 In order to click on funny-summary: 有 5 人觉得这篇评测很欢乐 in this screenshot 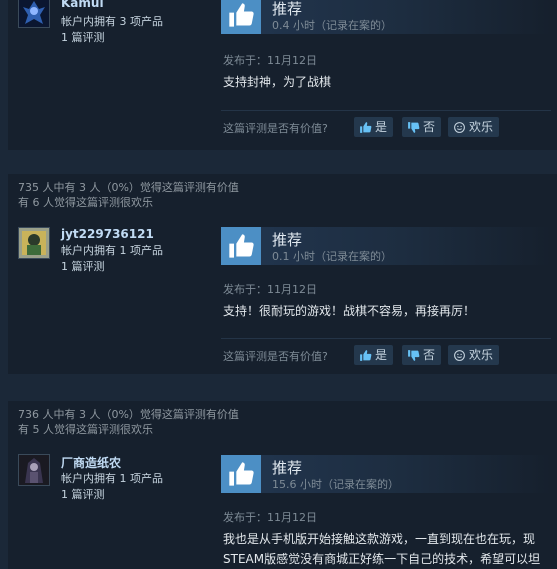, I will do `click(85, 429)`.